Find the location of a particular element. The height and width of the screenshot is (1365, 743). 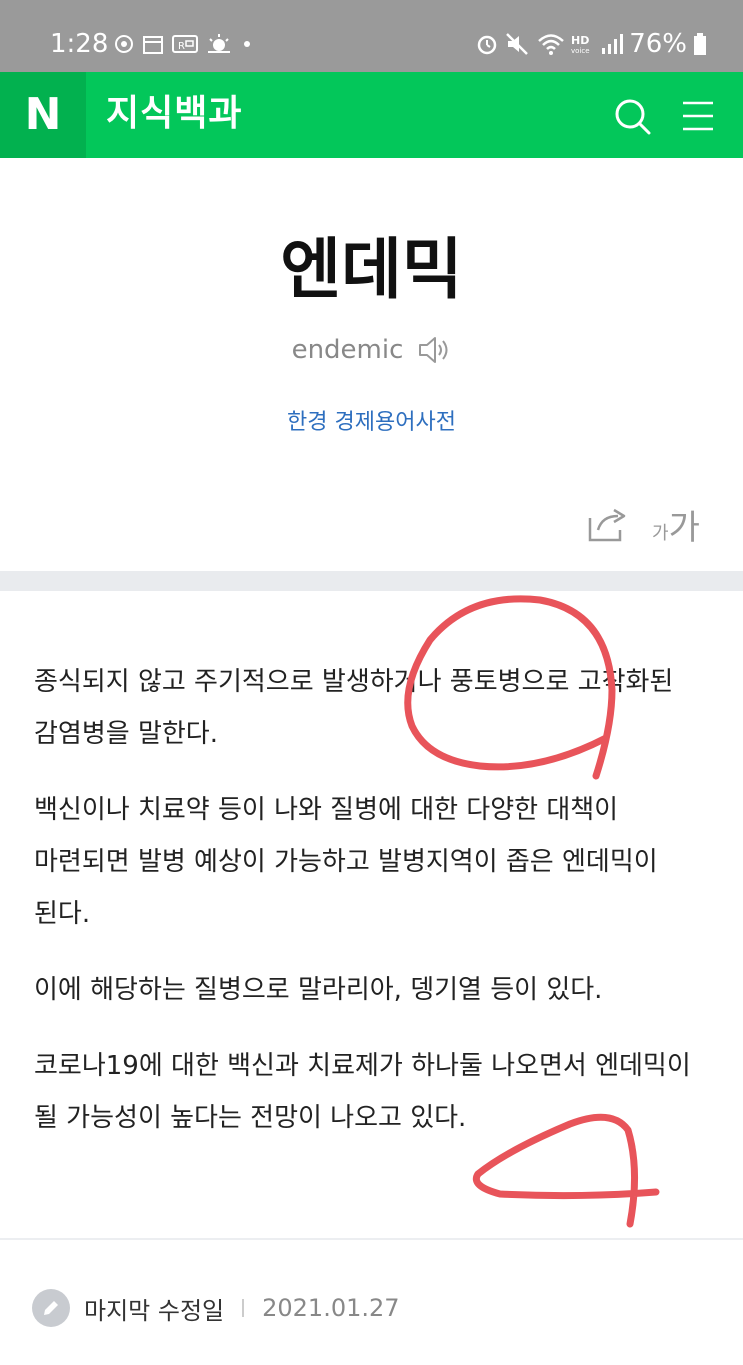

search-icon is located at coordinates (632, 116).